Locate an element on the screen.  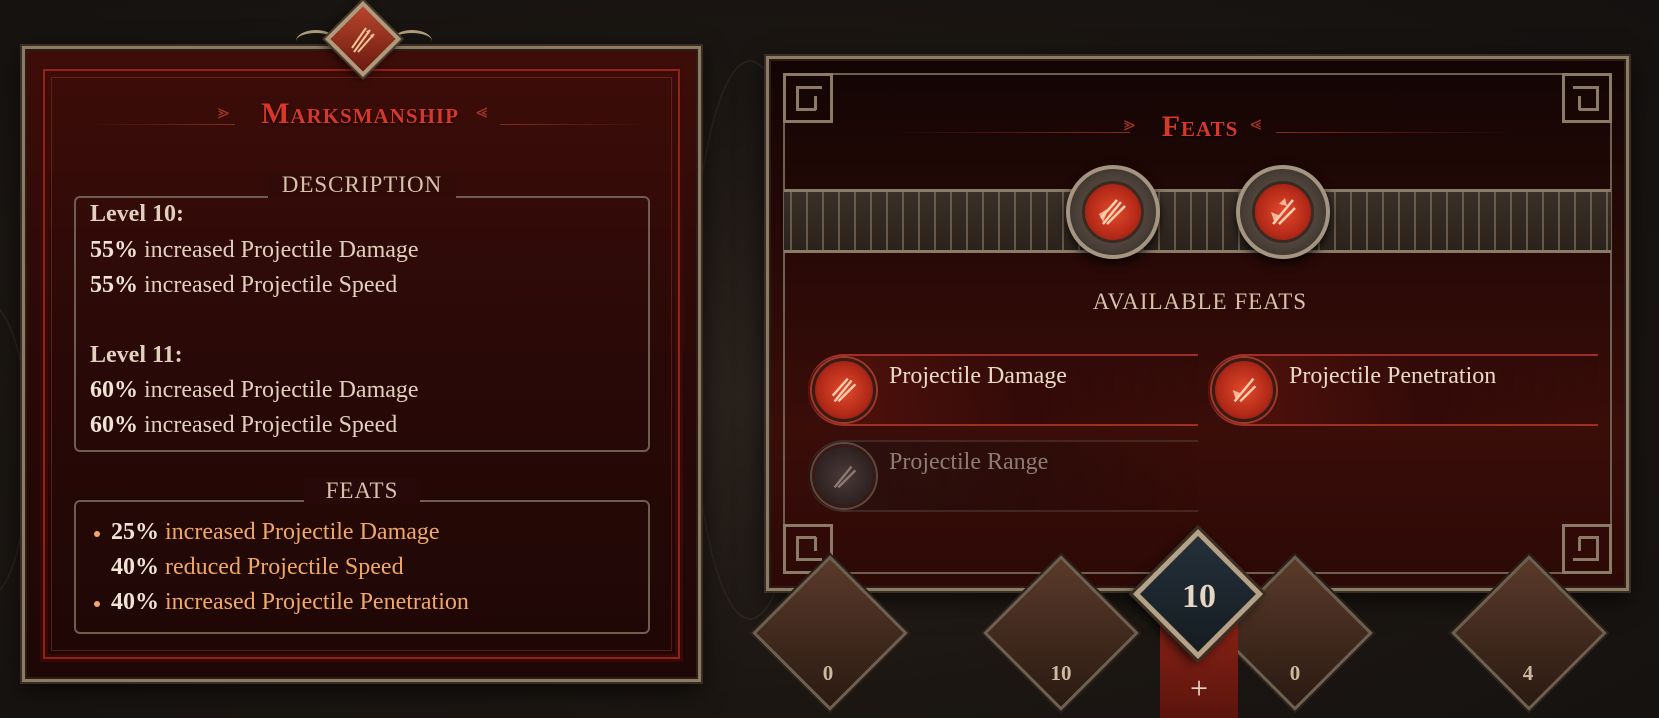
feat-effect-value: 25% is located at coordinates (135, 532).